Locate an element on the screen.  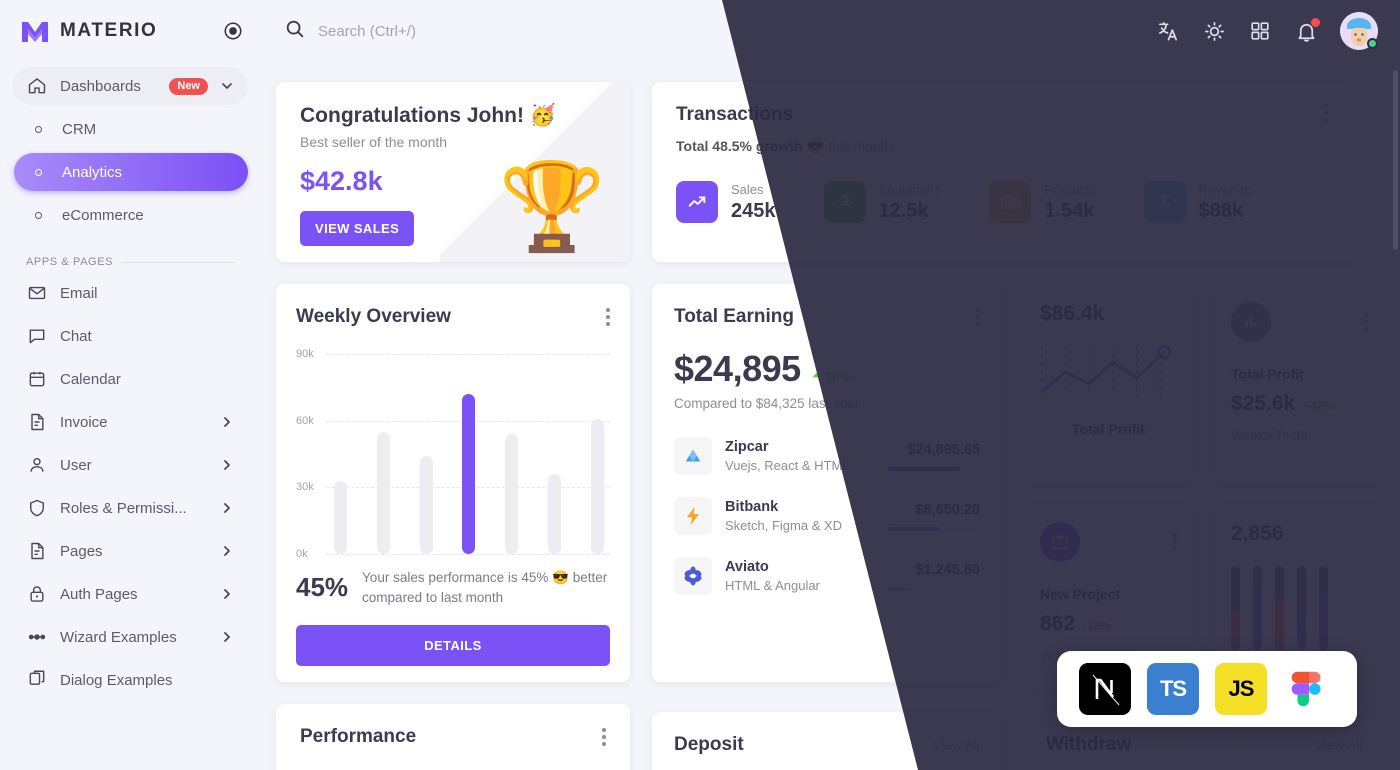
total-earning-amount-row: $24,895 10% is located at coordinates (827, 369).